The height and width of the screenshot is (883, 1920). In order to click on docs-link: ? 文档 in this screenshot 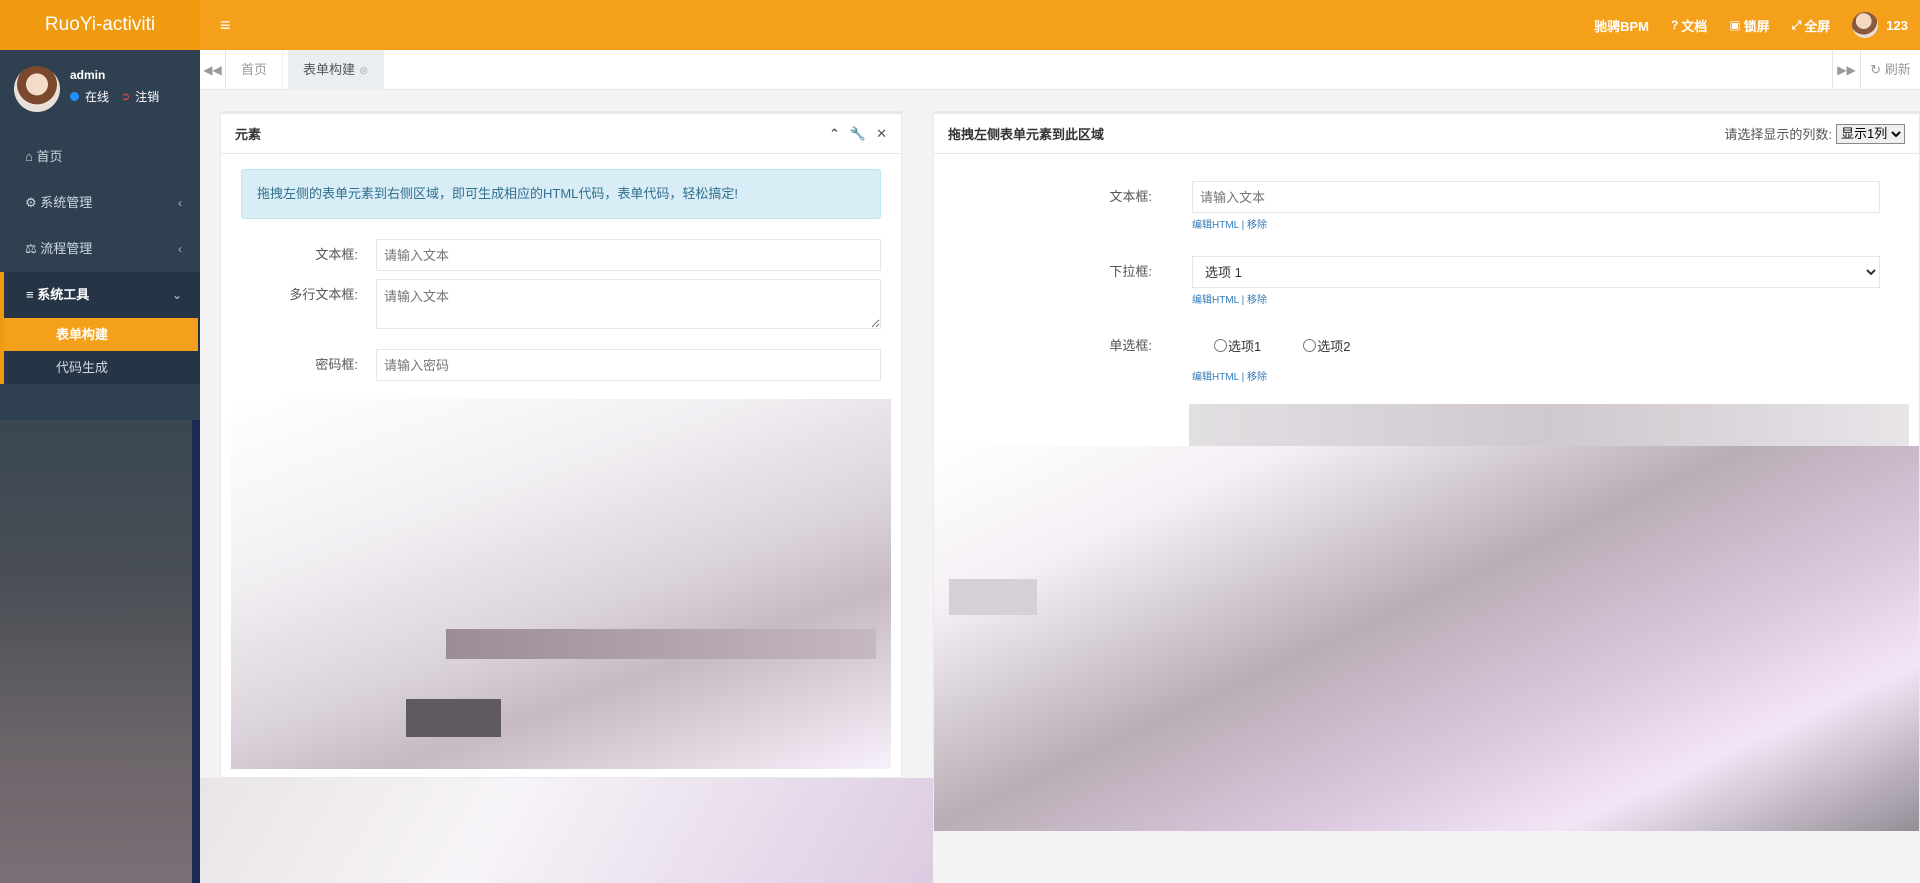, I will do `click(1689, 25)`.